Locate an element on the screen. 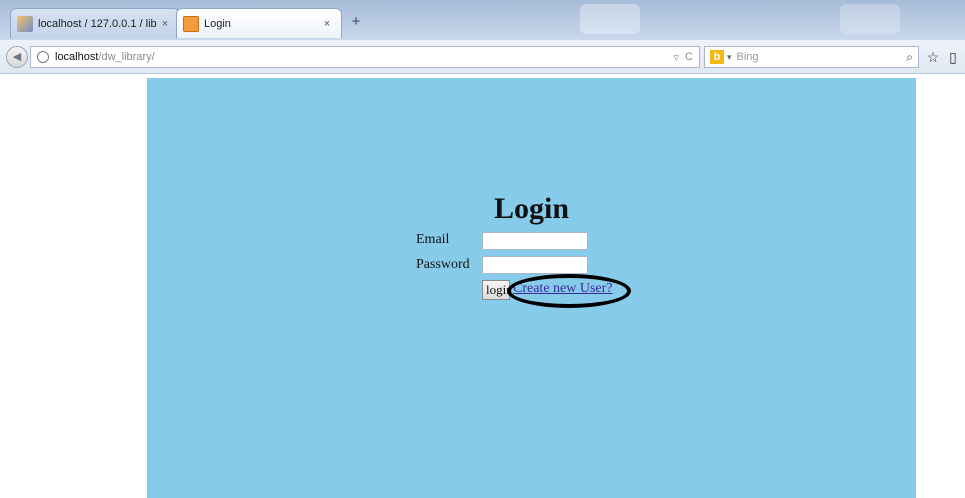  back-button: ◀ is located at coordinates (17, 57).